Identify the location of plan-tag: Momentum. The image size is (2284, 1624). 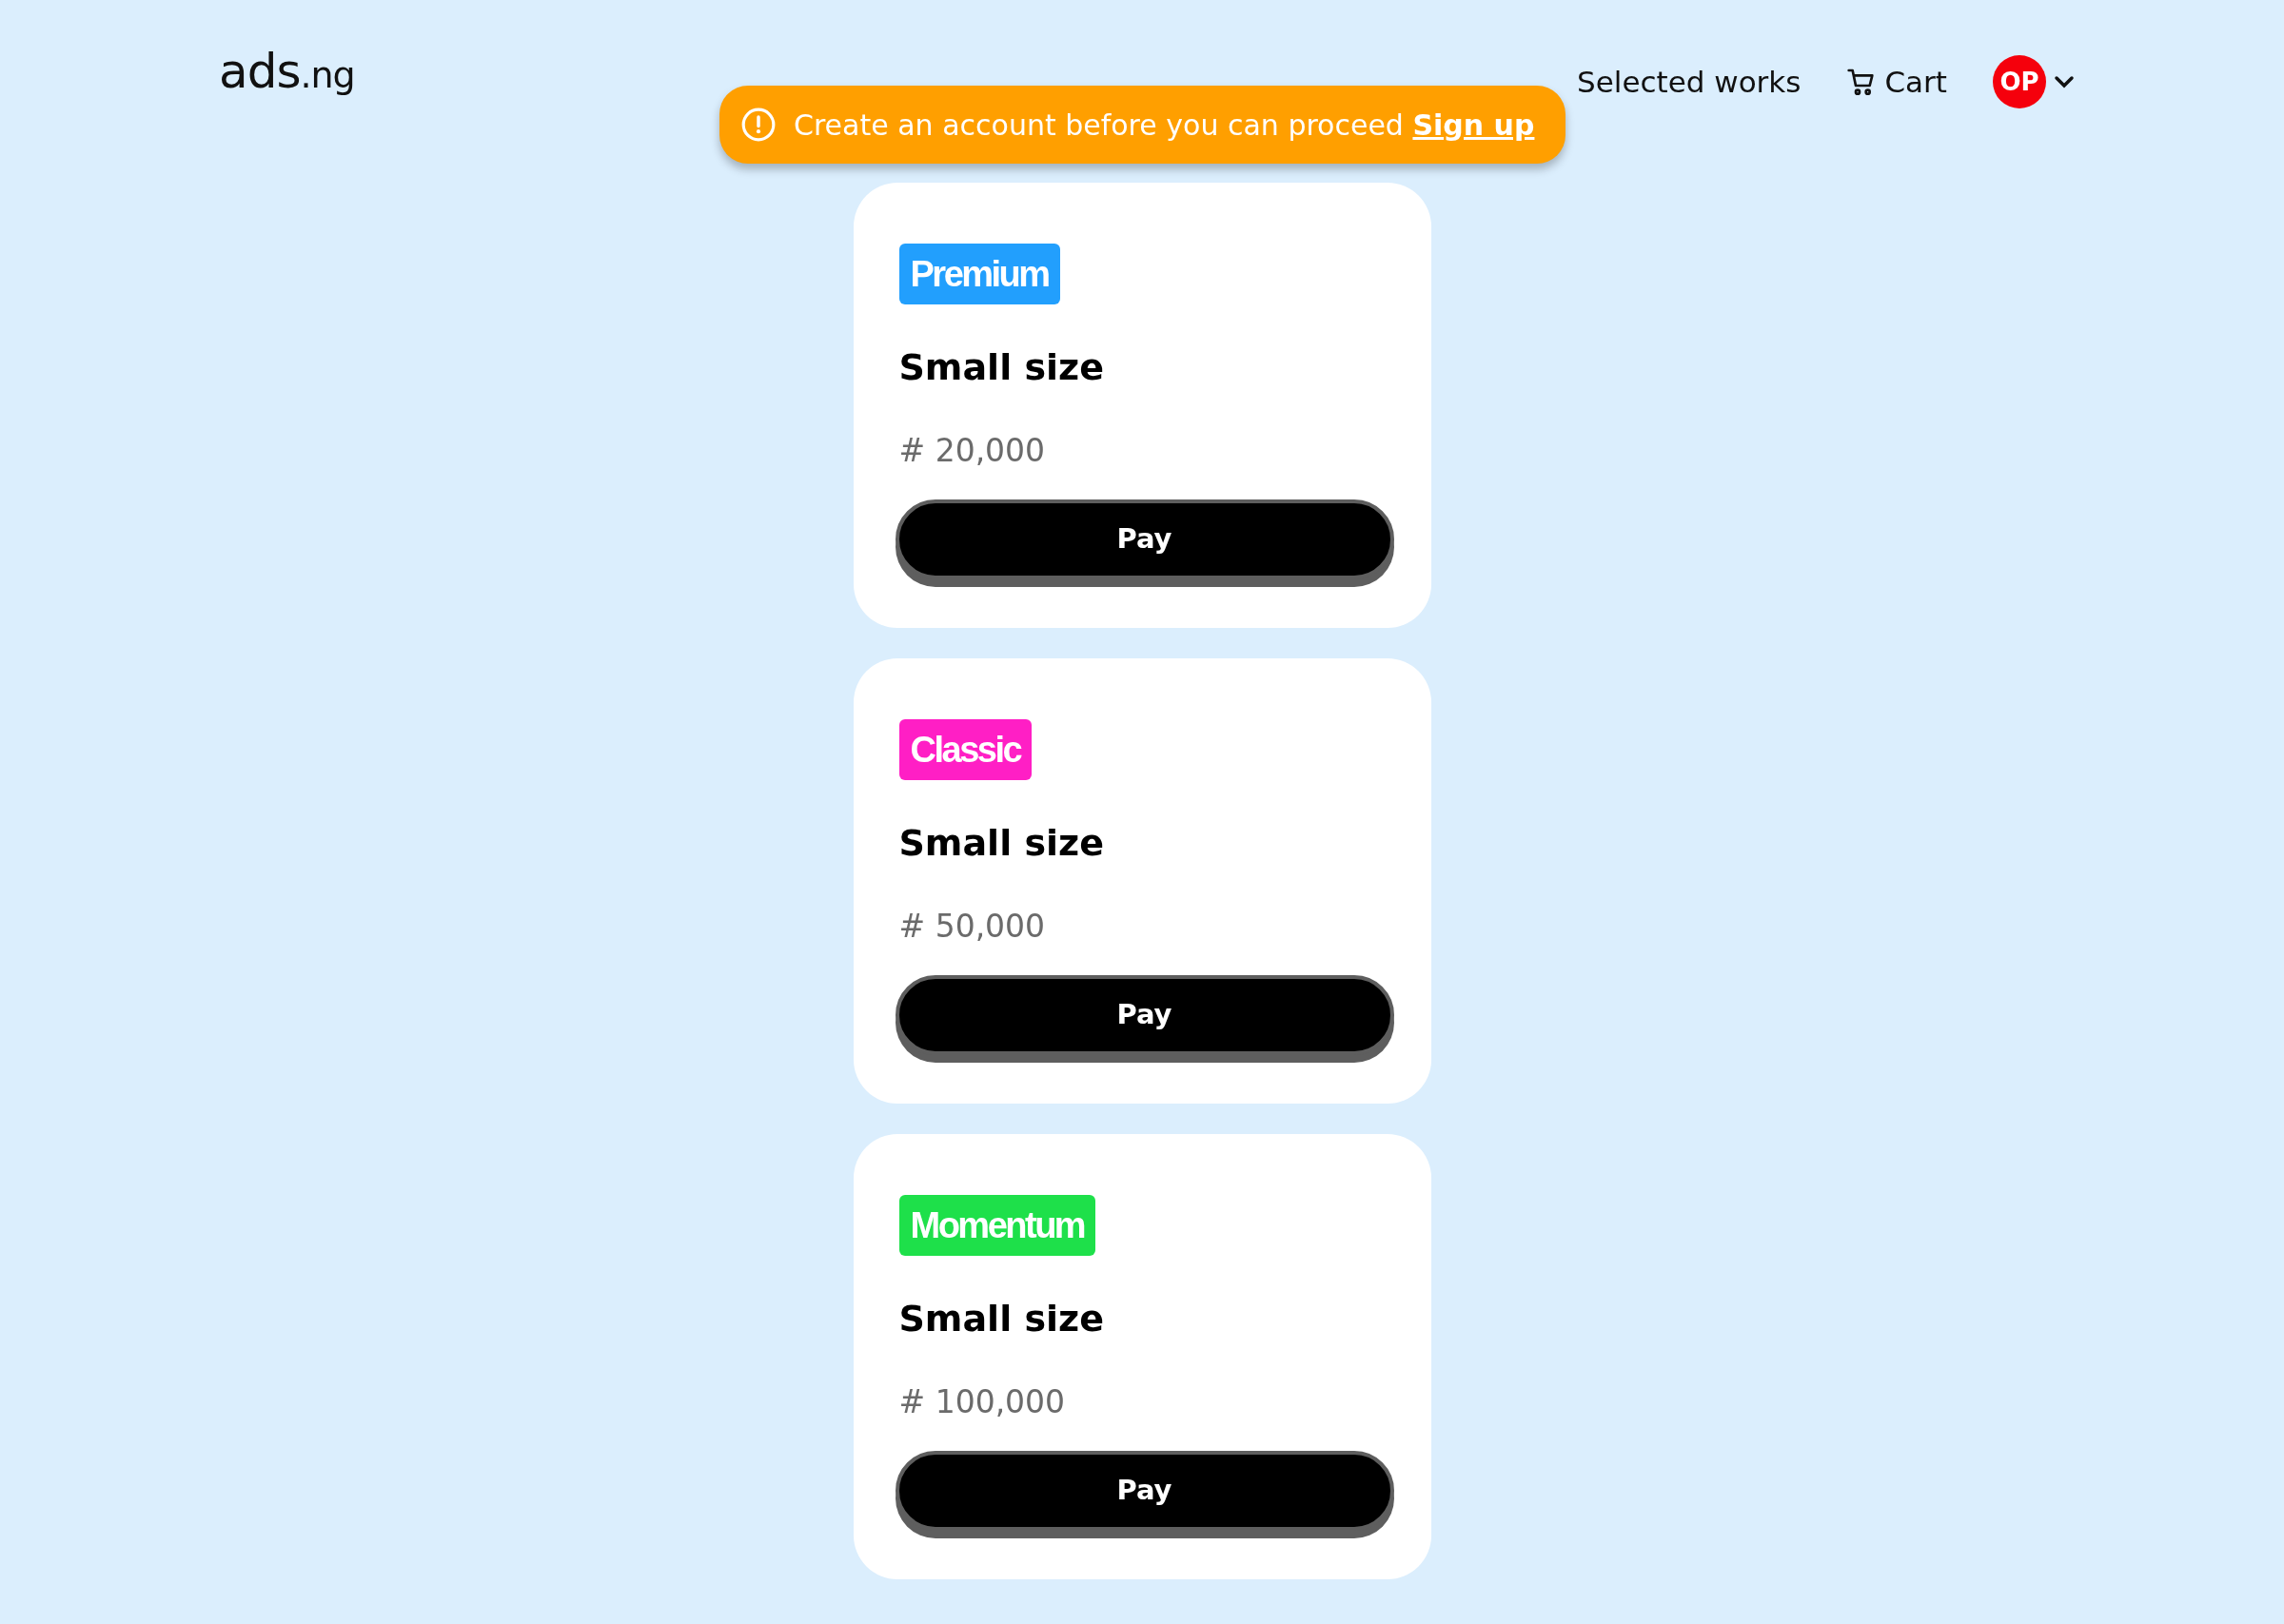
(997, 1225).